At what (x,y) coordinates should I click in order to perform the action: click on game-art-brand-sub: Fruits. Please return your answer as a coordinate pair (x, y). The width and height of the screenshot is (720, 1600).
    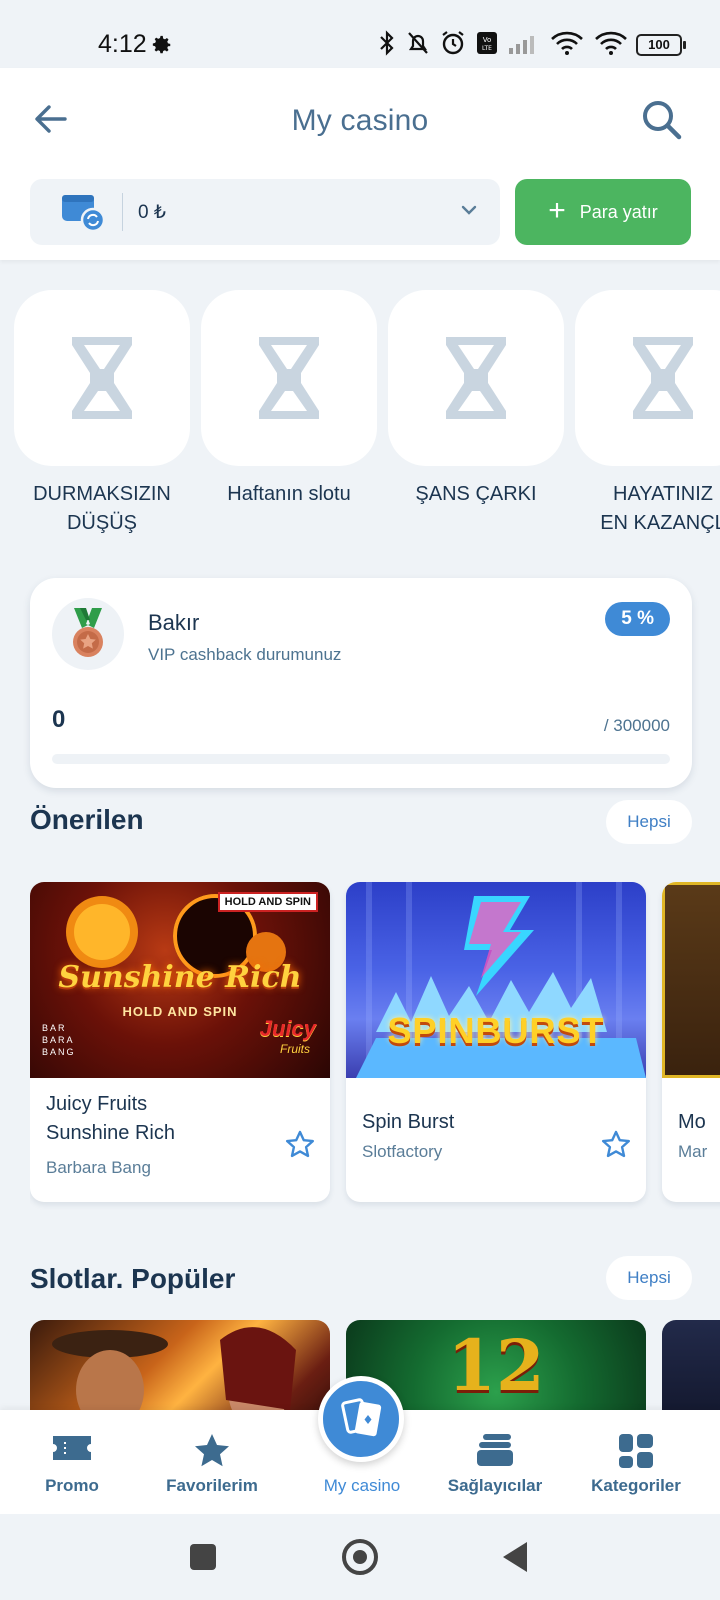
    Looking at the image, I should click on (295, 1049).